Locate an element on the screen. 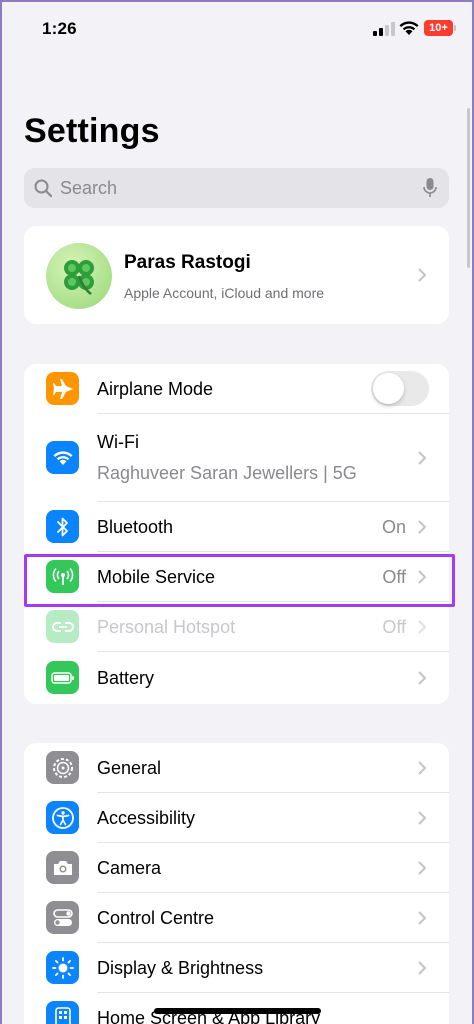 This screenshot has height=1024, width=474. settings-row-display-brightness: Display & Brightness is located at coordinates (236, 968).